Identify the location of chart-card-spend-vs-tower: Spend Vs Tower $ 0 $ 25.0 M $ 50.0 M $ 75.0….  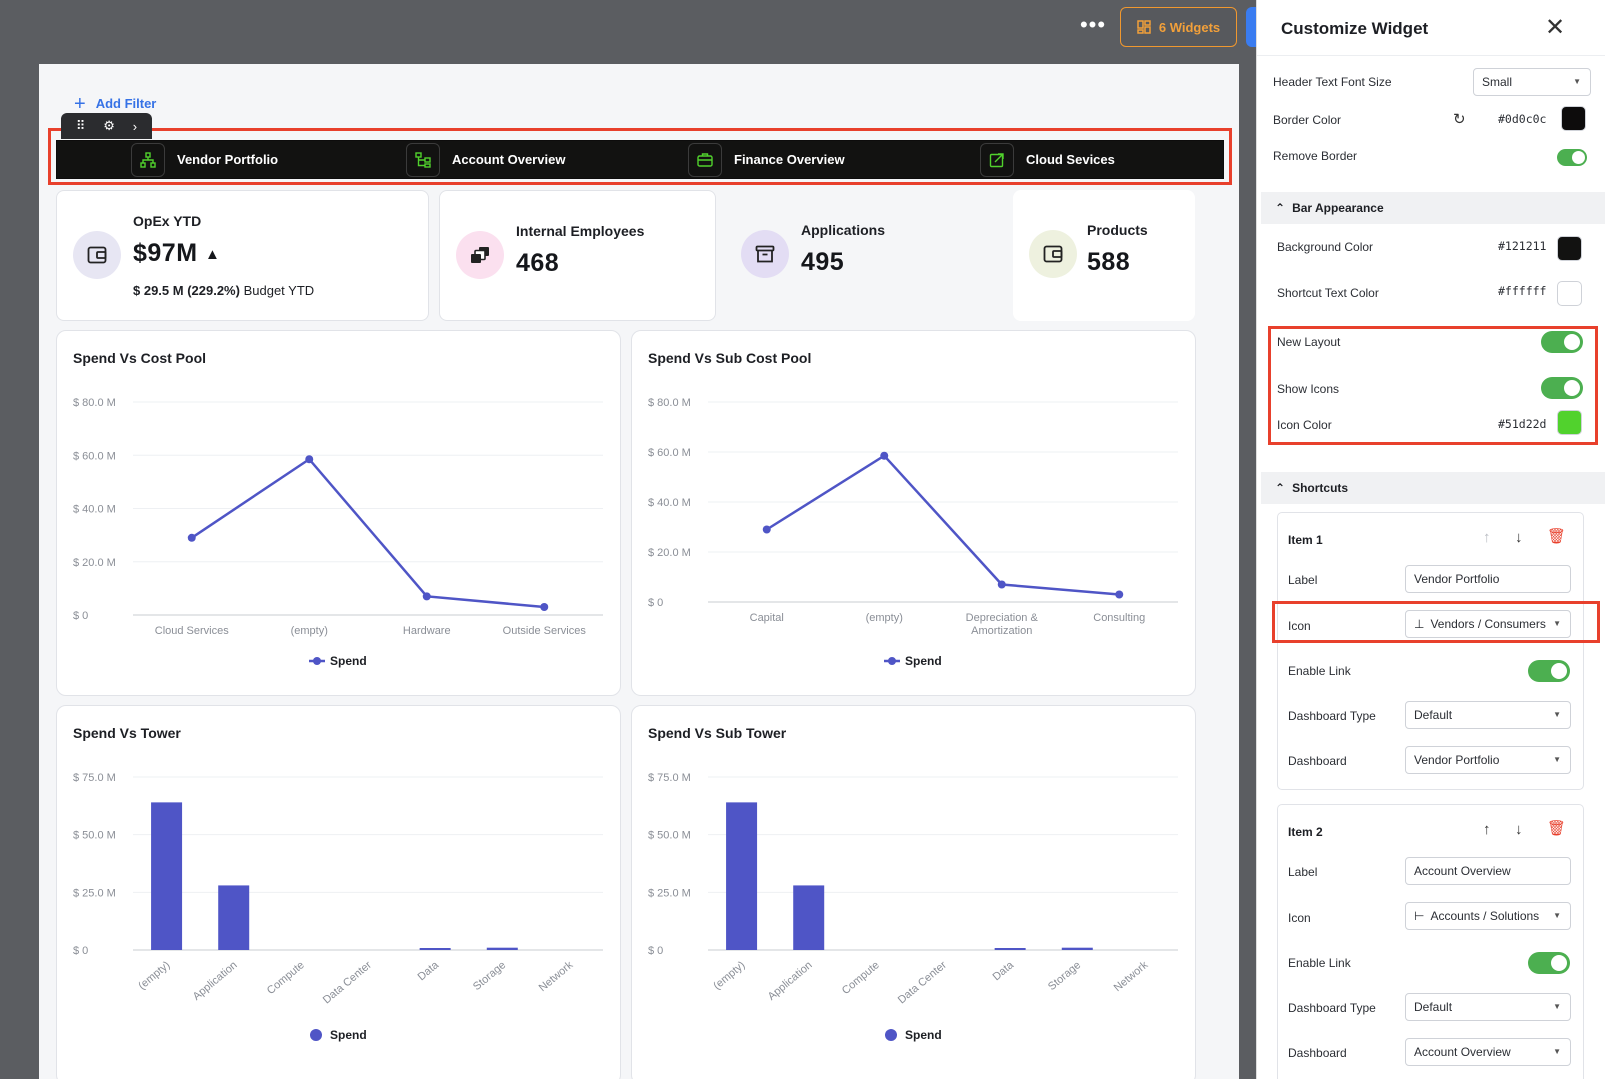
(338, 892).